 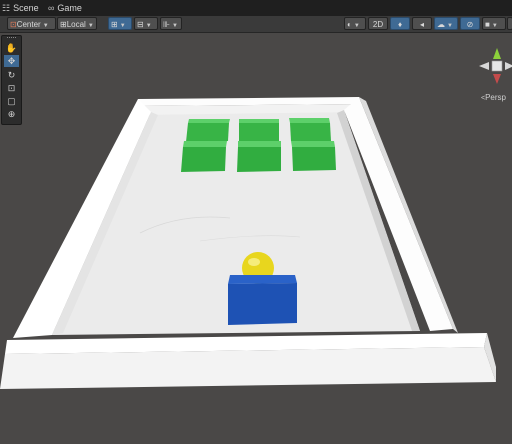 I want to click on tab-bar: ☷ Scene ∞ Game, so click(x=256, y=8).